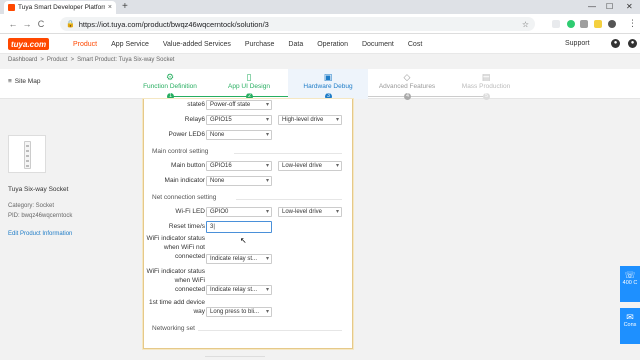 Image resolution: width=640 pixels, height=360 pixels. I want to click on step-mass-production: ▤ Mass Production 5, so click(486, 84).